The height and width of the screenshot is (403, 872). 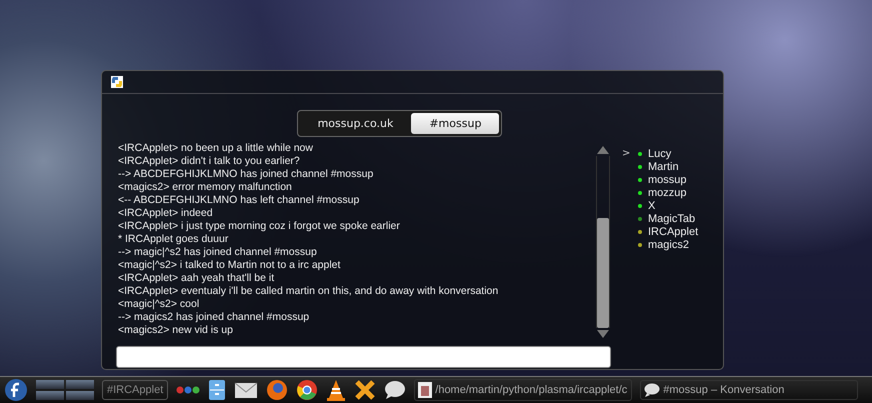 What do you see at coordinates (239, 200) in the screenshot?
I see `chat-message: <-- ABCDEFGHIJKLMNO has left channel #mossup` at bounding box center [239, 200].